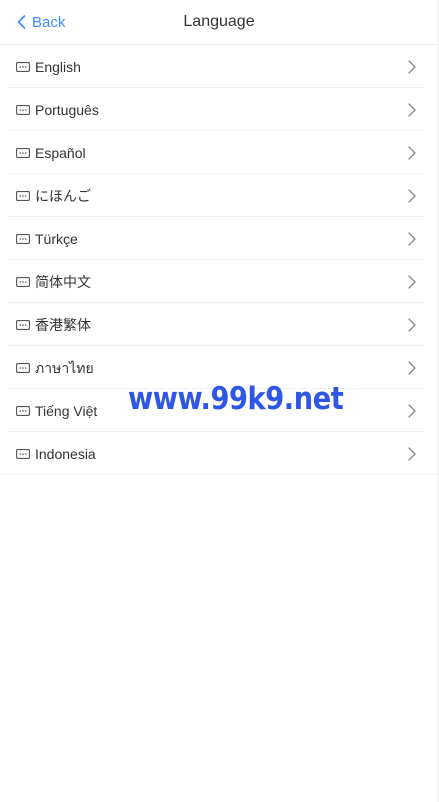  I want to click on language-label: English, so click(58, 66).